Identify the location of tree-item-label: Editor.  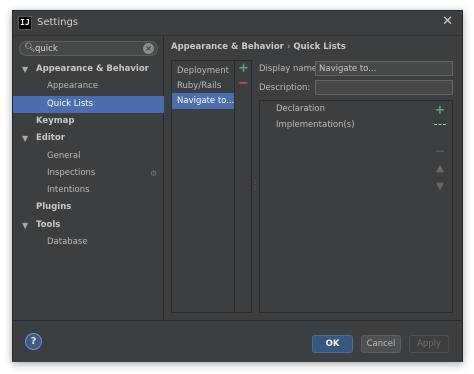
(50, 138).